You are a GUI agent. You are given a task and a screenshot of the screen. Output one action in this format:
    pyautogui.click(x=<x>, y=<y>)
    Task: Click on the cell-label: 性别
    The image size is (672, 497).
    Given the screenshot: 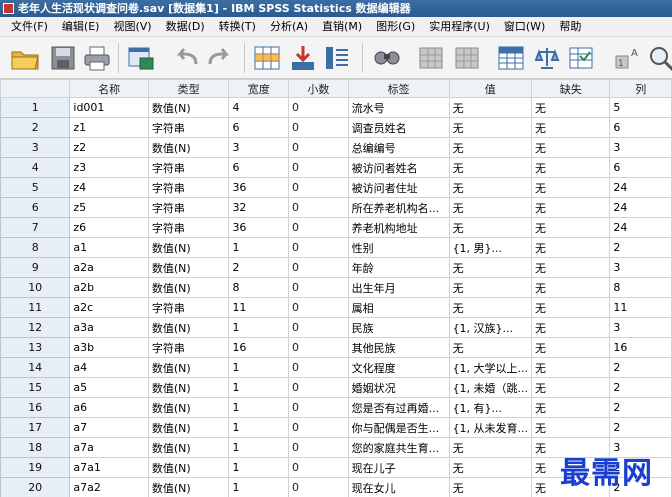 What is the action you would take?
    pyautogui.click(x=398, y=247)
    